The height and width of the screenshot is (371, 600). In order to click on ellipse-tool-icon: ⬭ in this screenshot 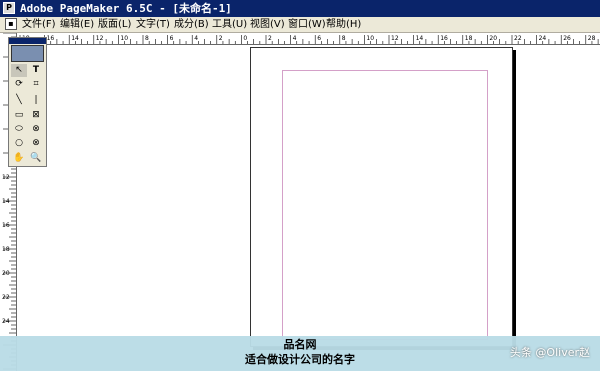, I will do `click(19, 129)`.